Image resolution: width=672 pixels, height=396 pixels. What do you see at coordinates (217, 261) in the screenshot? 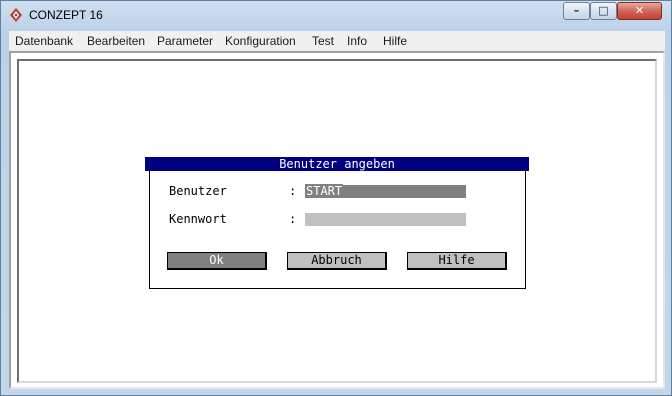
I see `ok-button: Ok` at bounding box center [217, 261].